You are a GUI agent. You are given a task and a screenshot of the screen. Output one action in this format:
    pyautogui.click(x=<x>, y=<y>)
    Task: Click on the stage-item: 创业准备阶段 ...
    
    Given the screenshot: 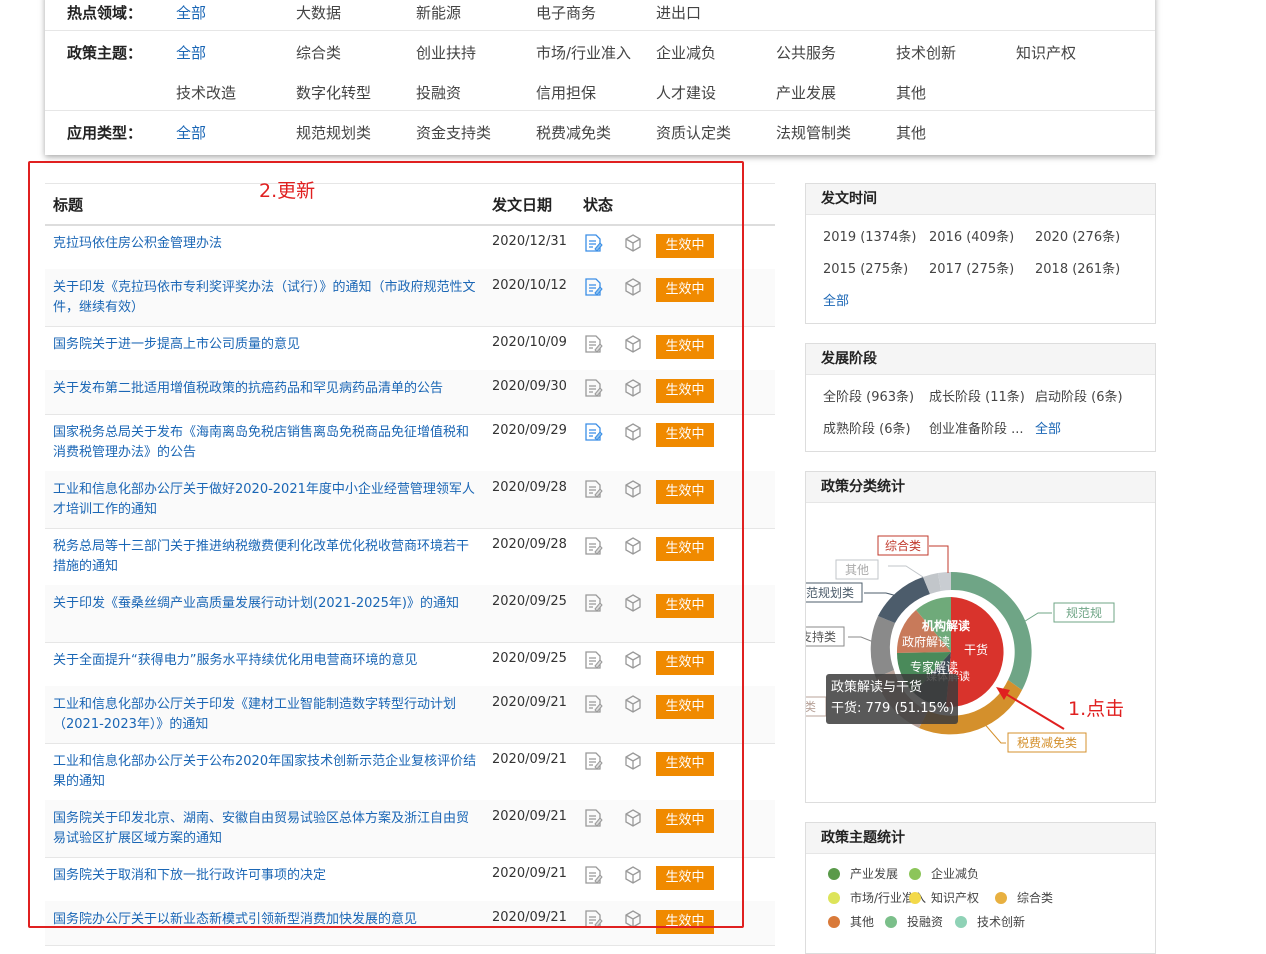 What is the action you would take?
    pyautogui.click(x=976, y=427)
    